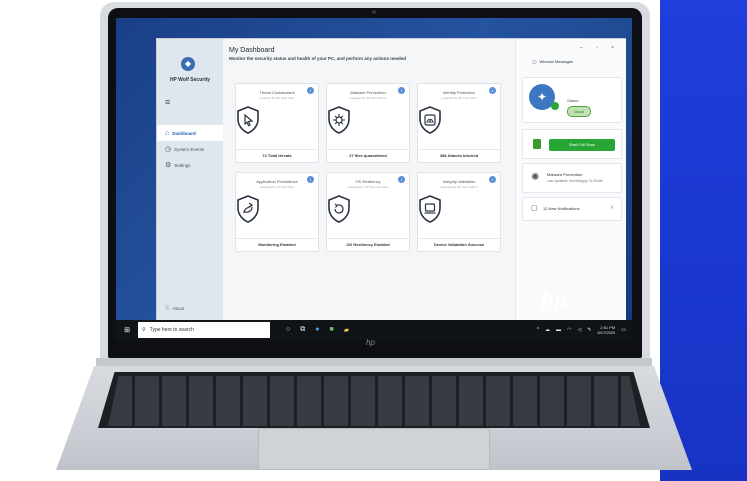  Describe the element at coordinates (127, 330) in the screenshot. I see `windows-start-icon: ⊞` at that location.